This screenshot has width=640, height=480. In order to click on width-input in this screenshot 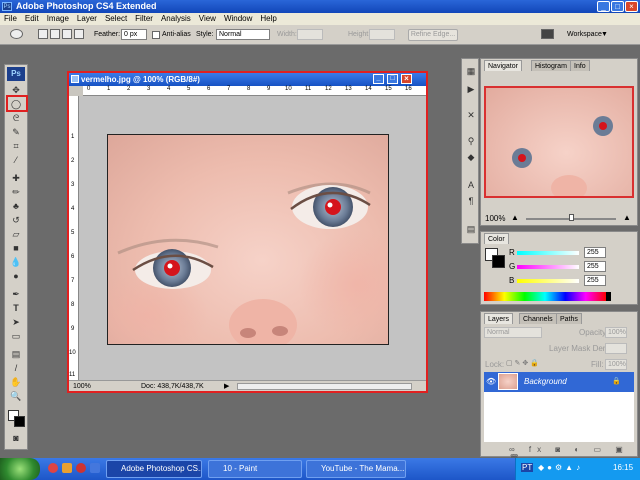, I will do `click(310, 34)`.